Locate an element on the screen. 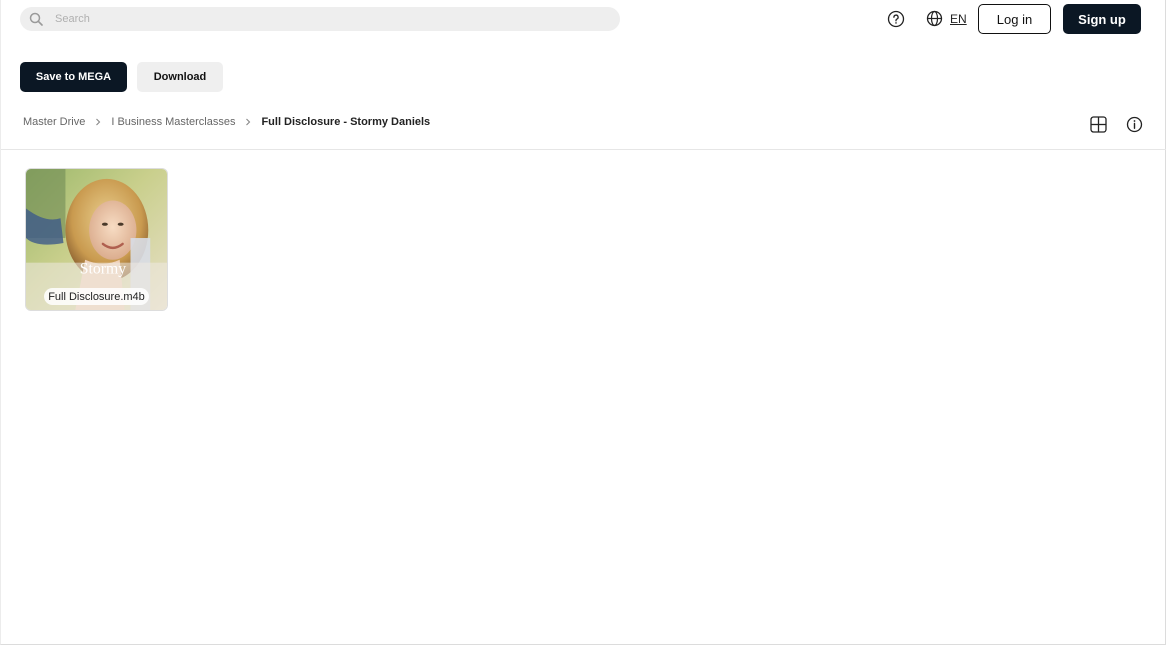  header-divider is located at coordinates (583, 149).